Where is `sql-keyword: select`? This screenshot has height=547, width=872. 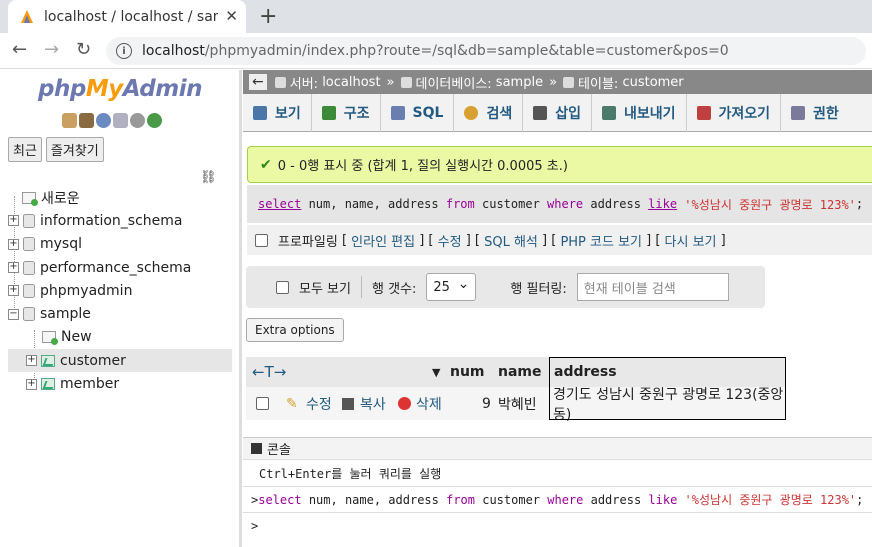 sql-keyword: select is located at coordinates (279, 204).